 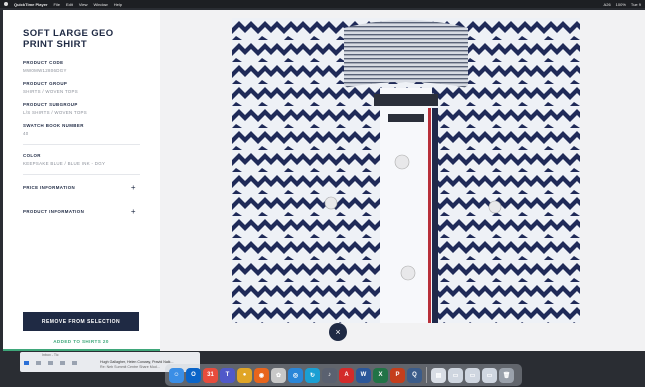 I want to click on acrobat-icon: A, so click(x=346, y=375).